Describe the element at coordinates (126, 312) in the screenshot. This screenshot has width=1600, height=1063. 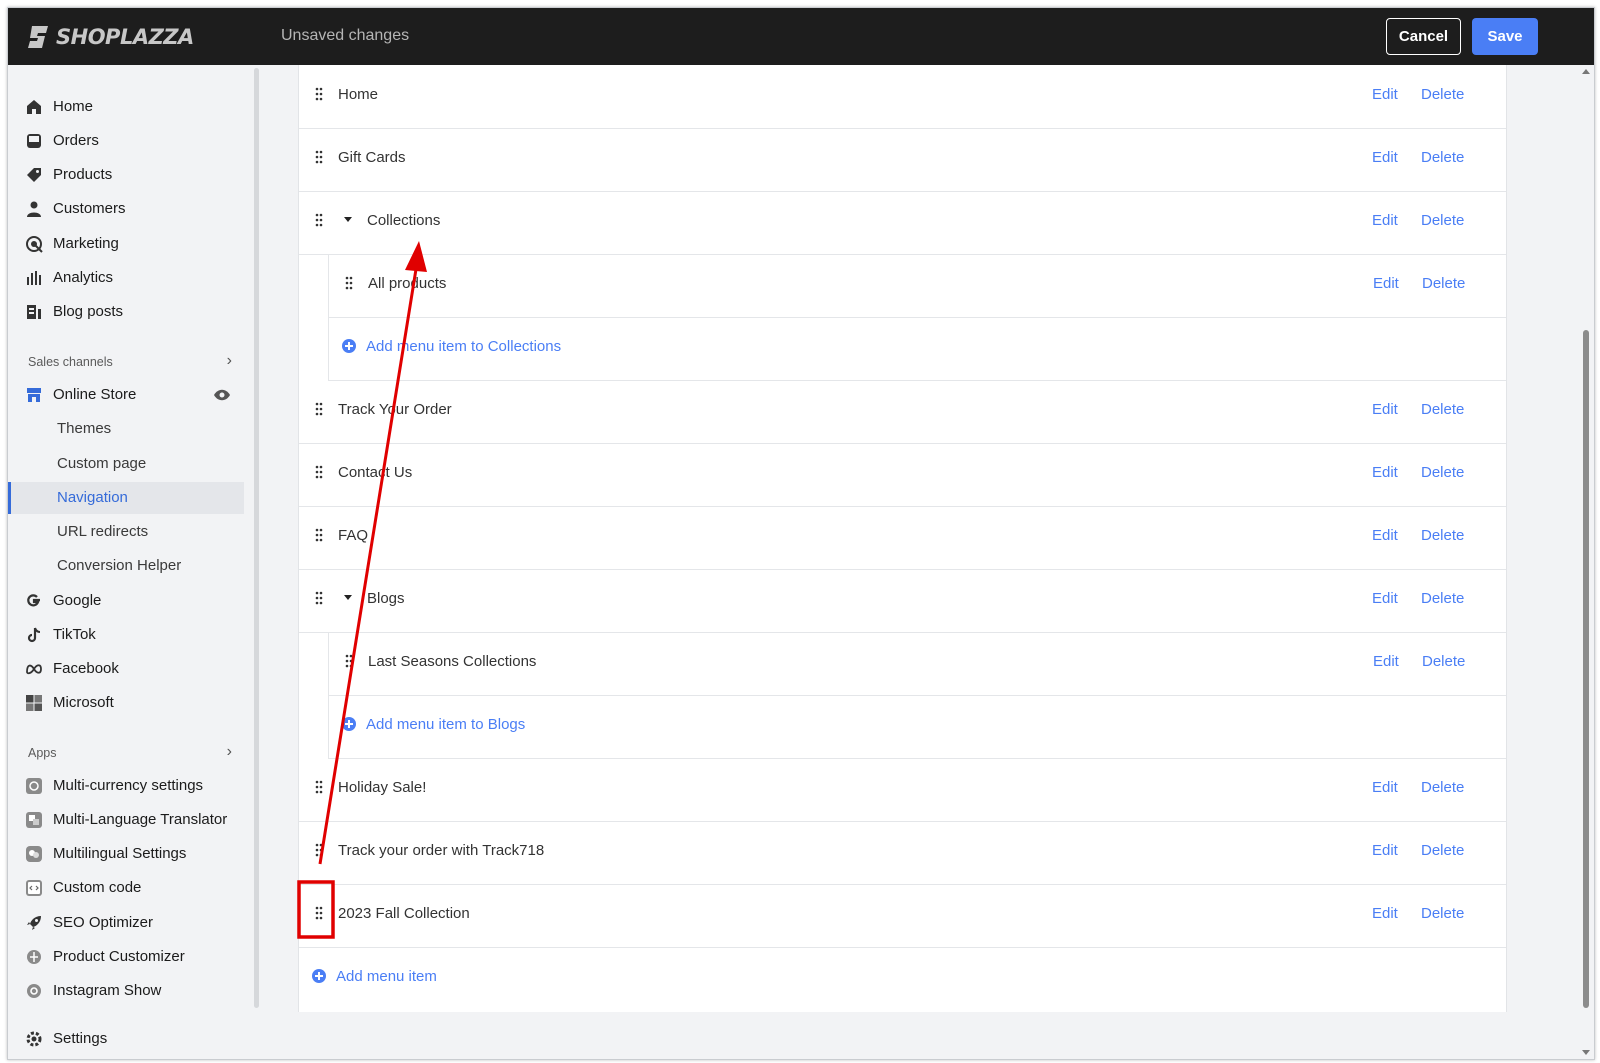
I see `sidebar-item-blog-posts: Blog posts` at that location.